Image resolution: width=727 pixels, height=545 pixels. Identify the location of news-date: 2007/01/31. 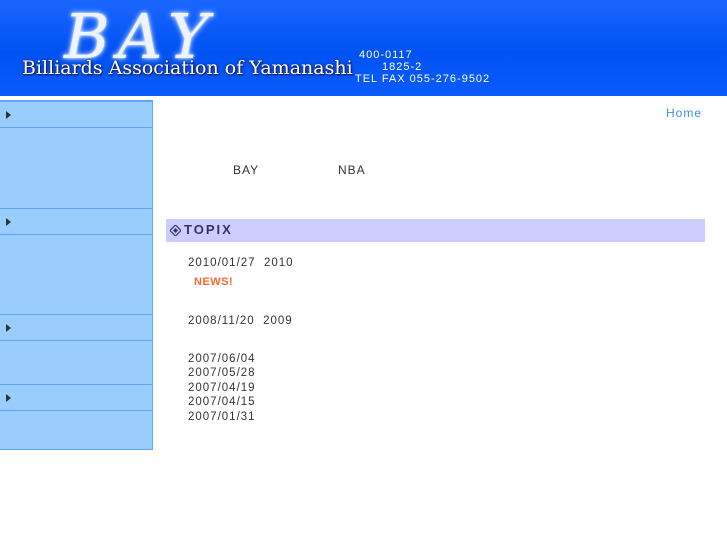
(222, 417).